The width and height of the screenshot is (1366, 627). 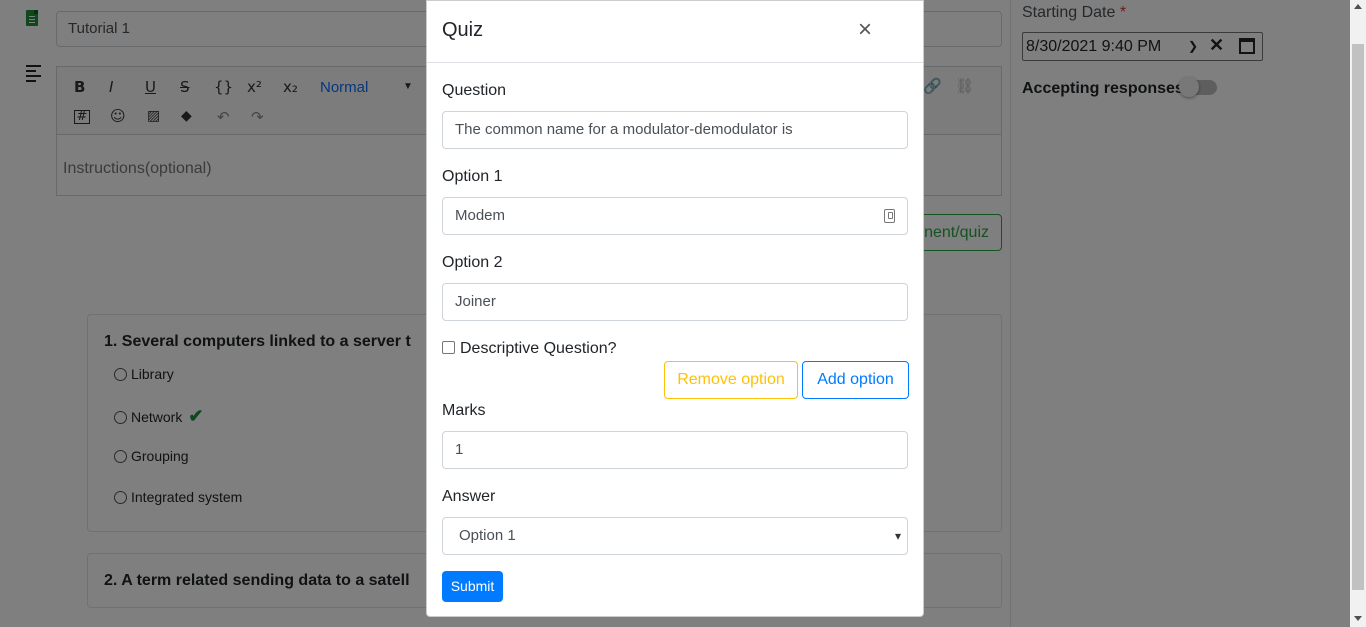 I want to click on add-option-button: Add option, so click(x=855, y=380).